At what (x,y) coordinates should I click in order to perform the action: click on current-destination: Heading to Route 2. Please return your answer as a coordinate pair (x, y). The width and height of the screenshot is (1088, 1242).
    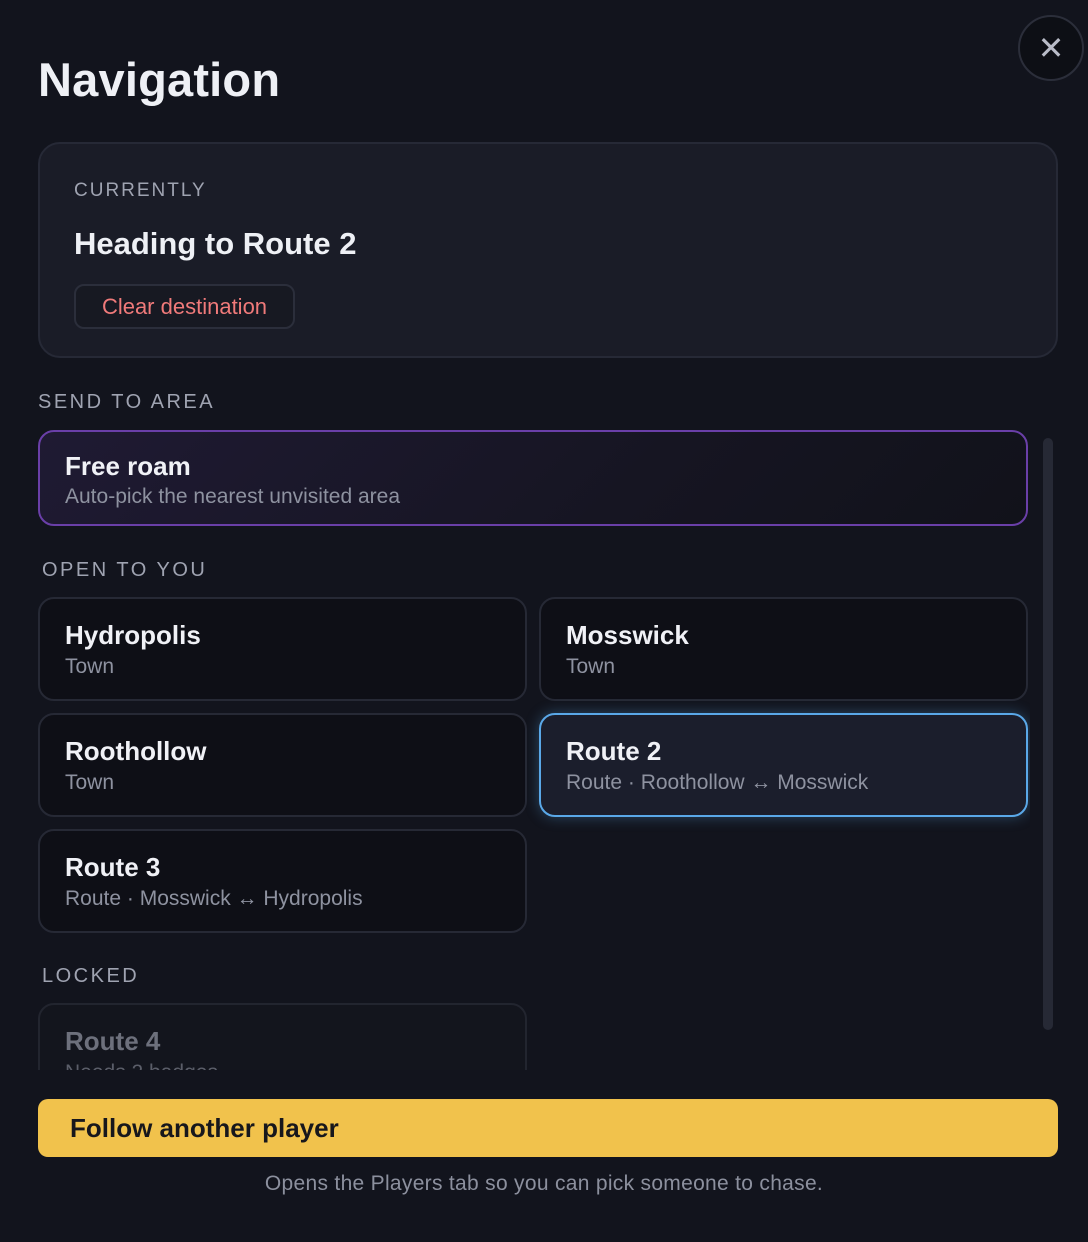
    Looking at the image, I should click on (215, 243).